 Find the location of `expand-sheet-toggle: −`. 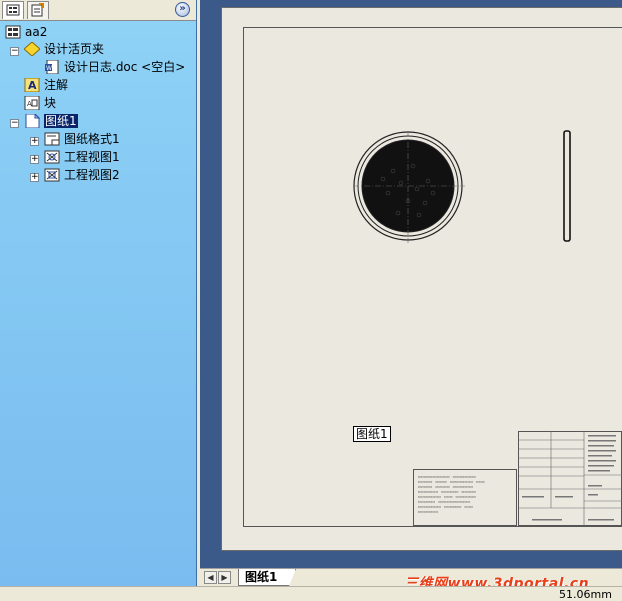

expand-sheet-toggle: − is located at coordinates (14, 123).